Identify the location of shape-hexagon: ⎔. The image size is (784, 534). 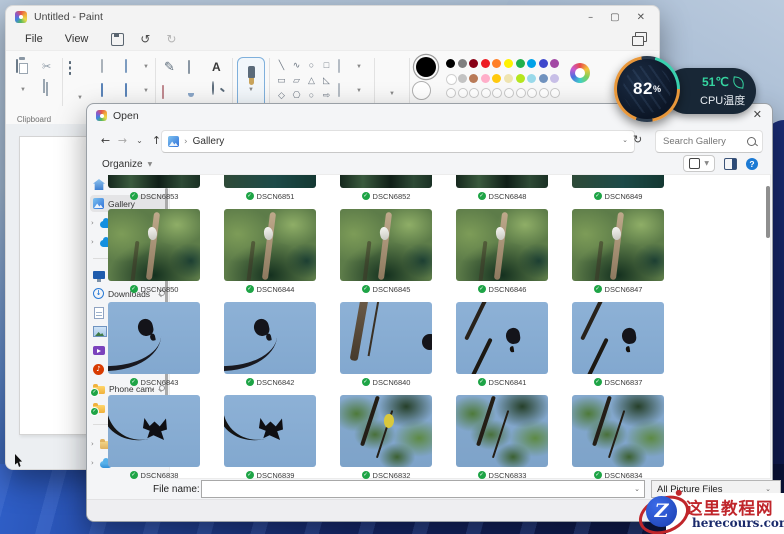
(296, 95).